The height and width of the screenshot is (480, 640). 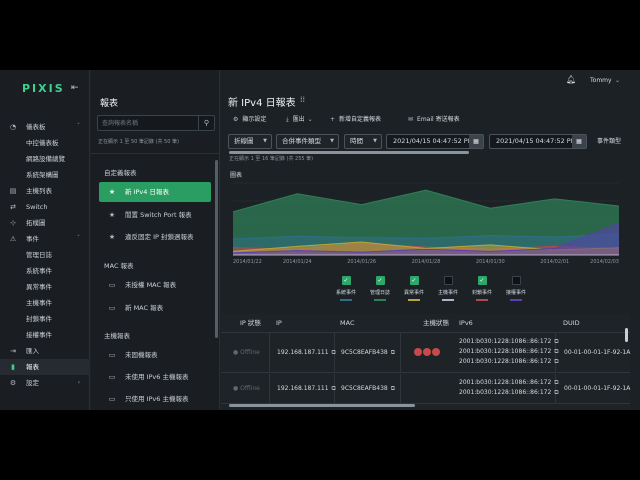 I want to click on display-settings-button: ⚙ 顯示設定, so click(x=249, y=120).